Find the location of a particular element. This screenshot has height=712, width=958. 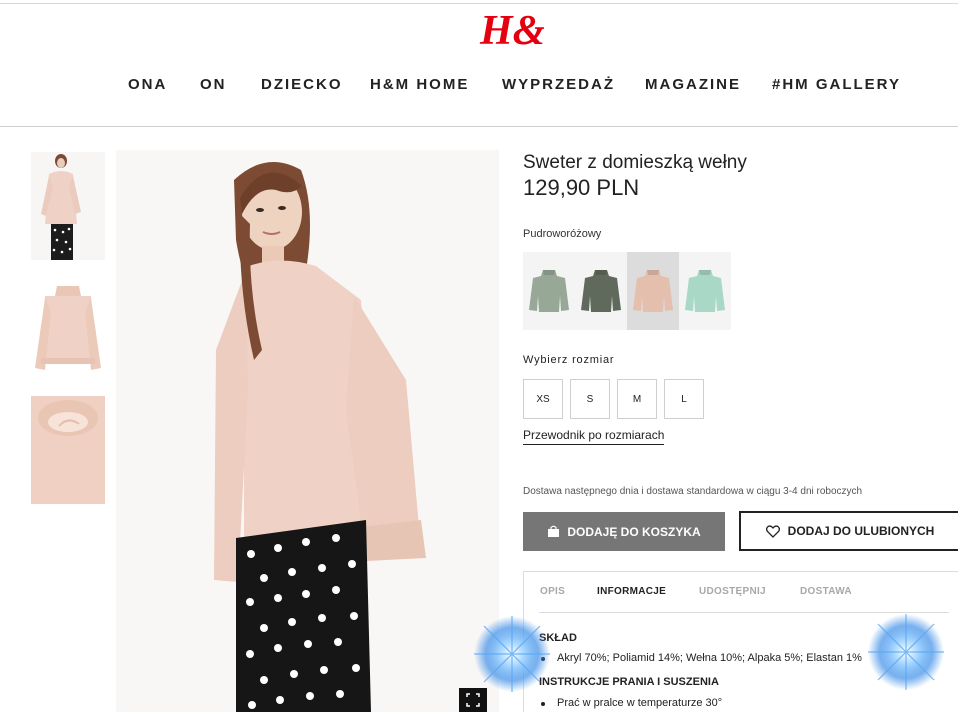

tabs-divider is located at coordinates (744, 612).